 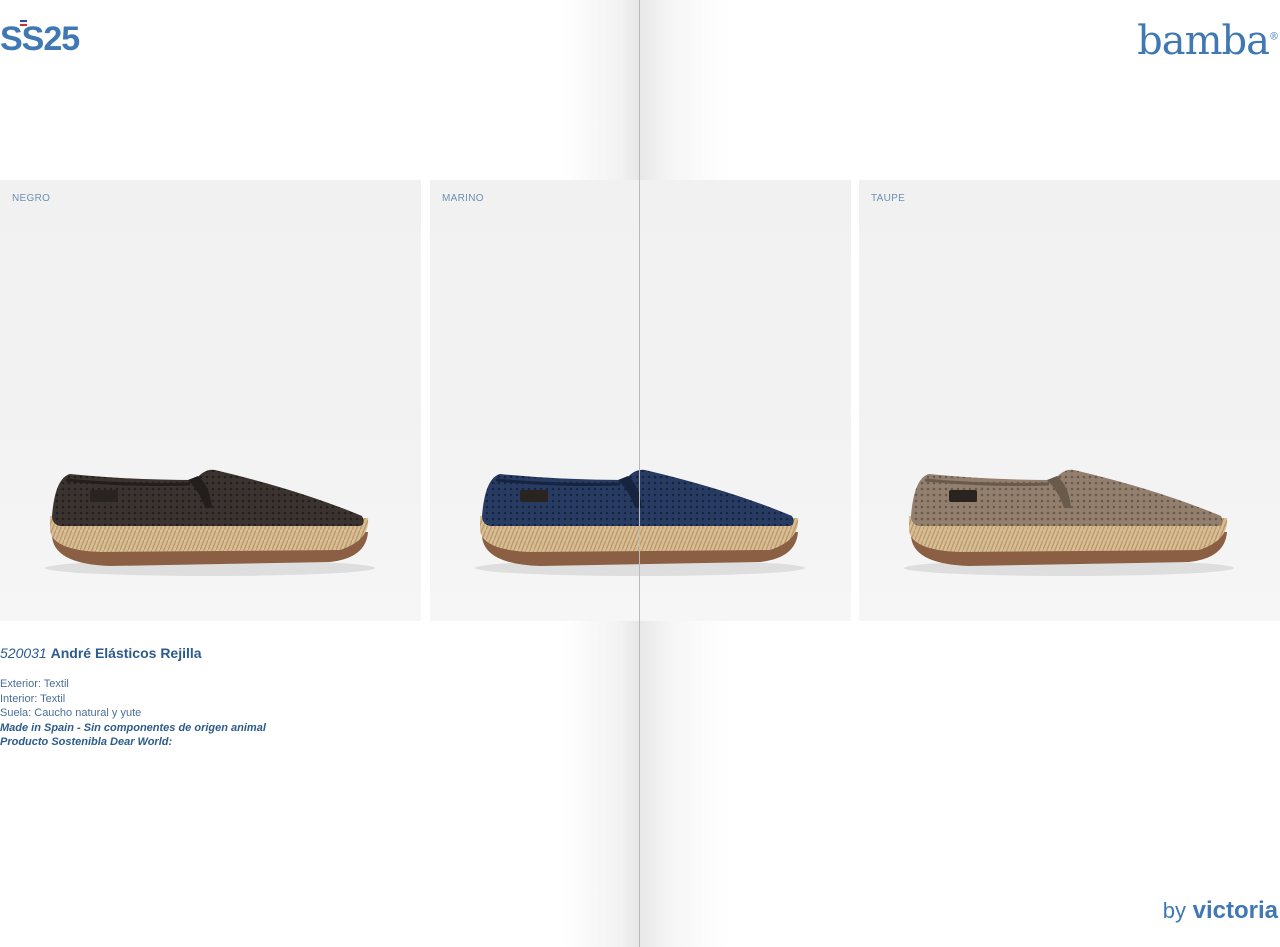 What do you see at coordinates (71, 713) in the screenshot?
I see `spec-sole: Suela: Caucho natural y yute` at bounding box center [71, 713].